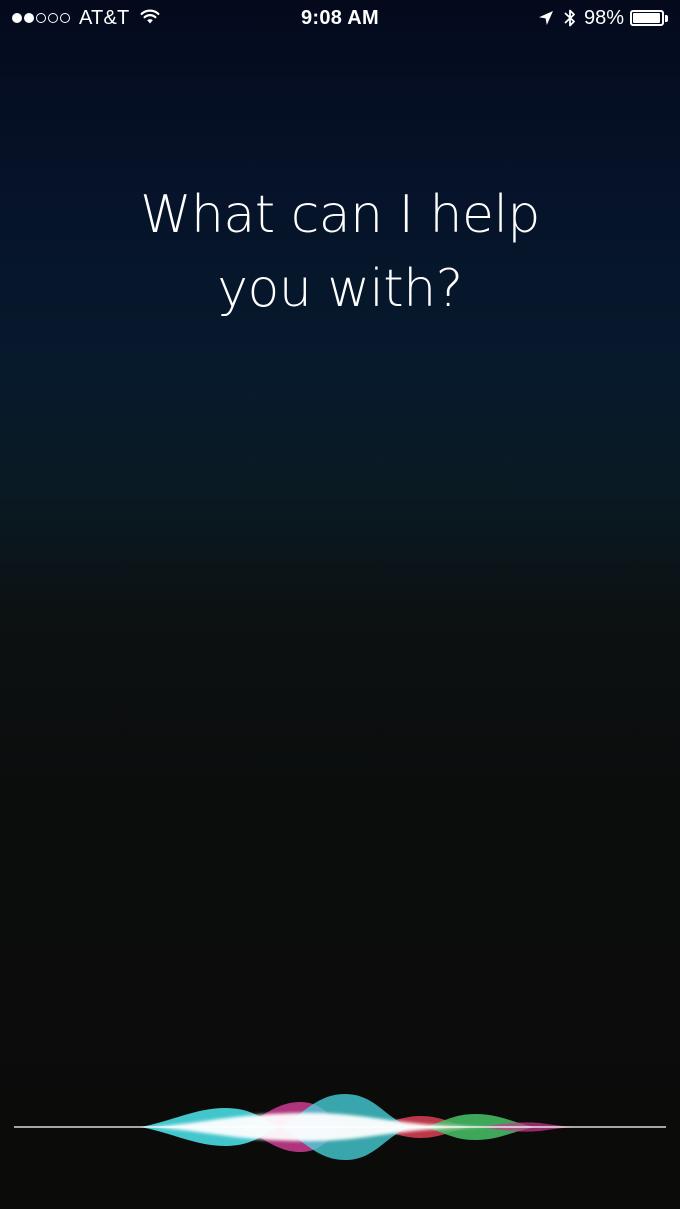  I want to click on bluetooth-icon, so click(570, 18).